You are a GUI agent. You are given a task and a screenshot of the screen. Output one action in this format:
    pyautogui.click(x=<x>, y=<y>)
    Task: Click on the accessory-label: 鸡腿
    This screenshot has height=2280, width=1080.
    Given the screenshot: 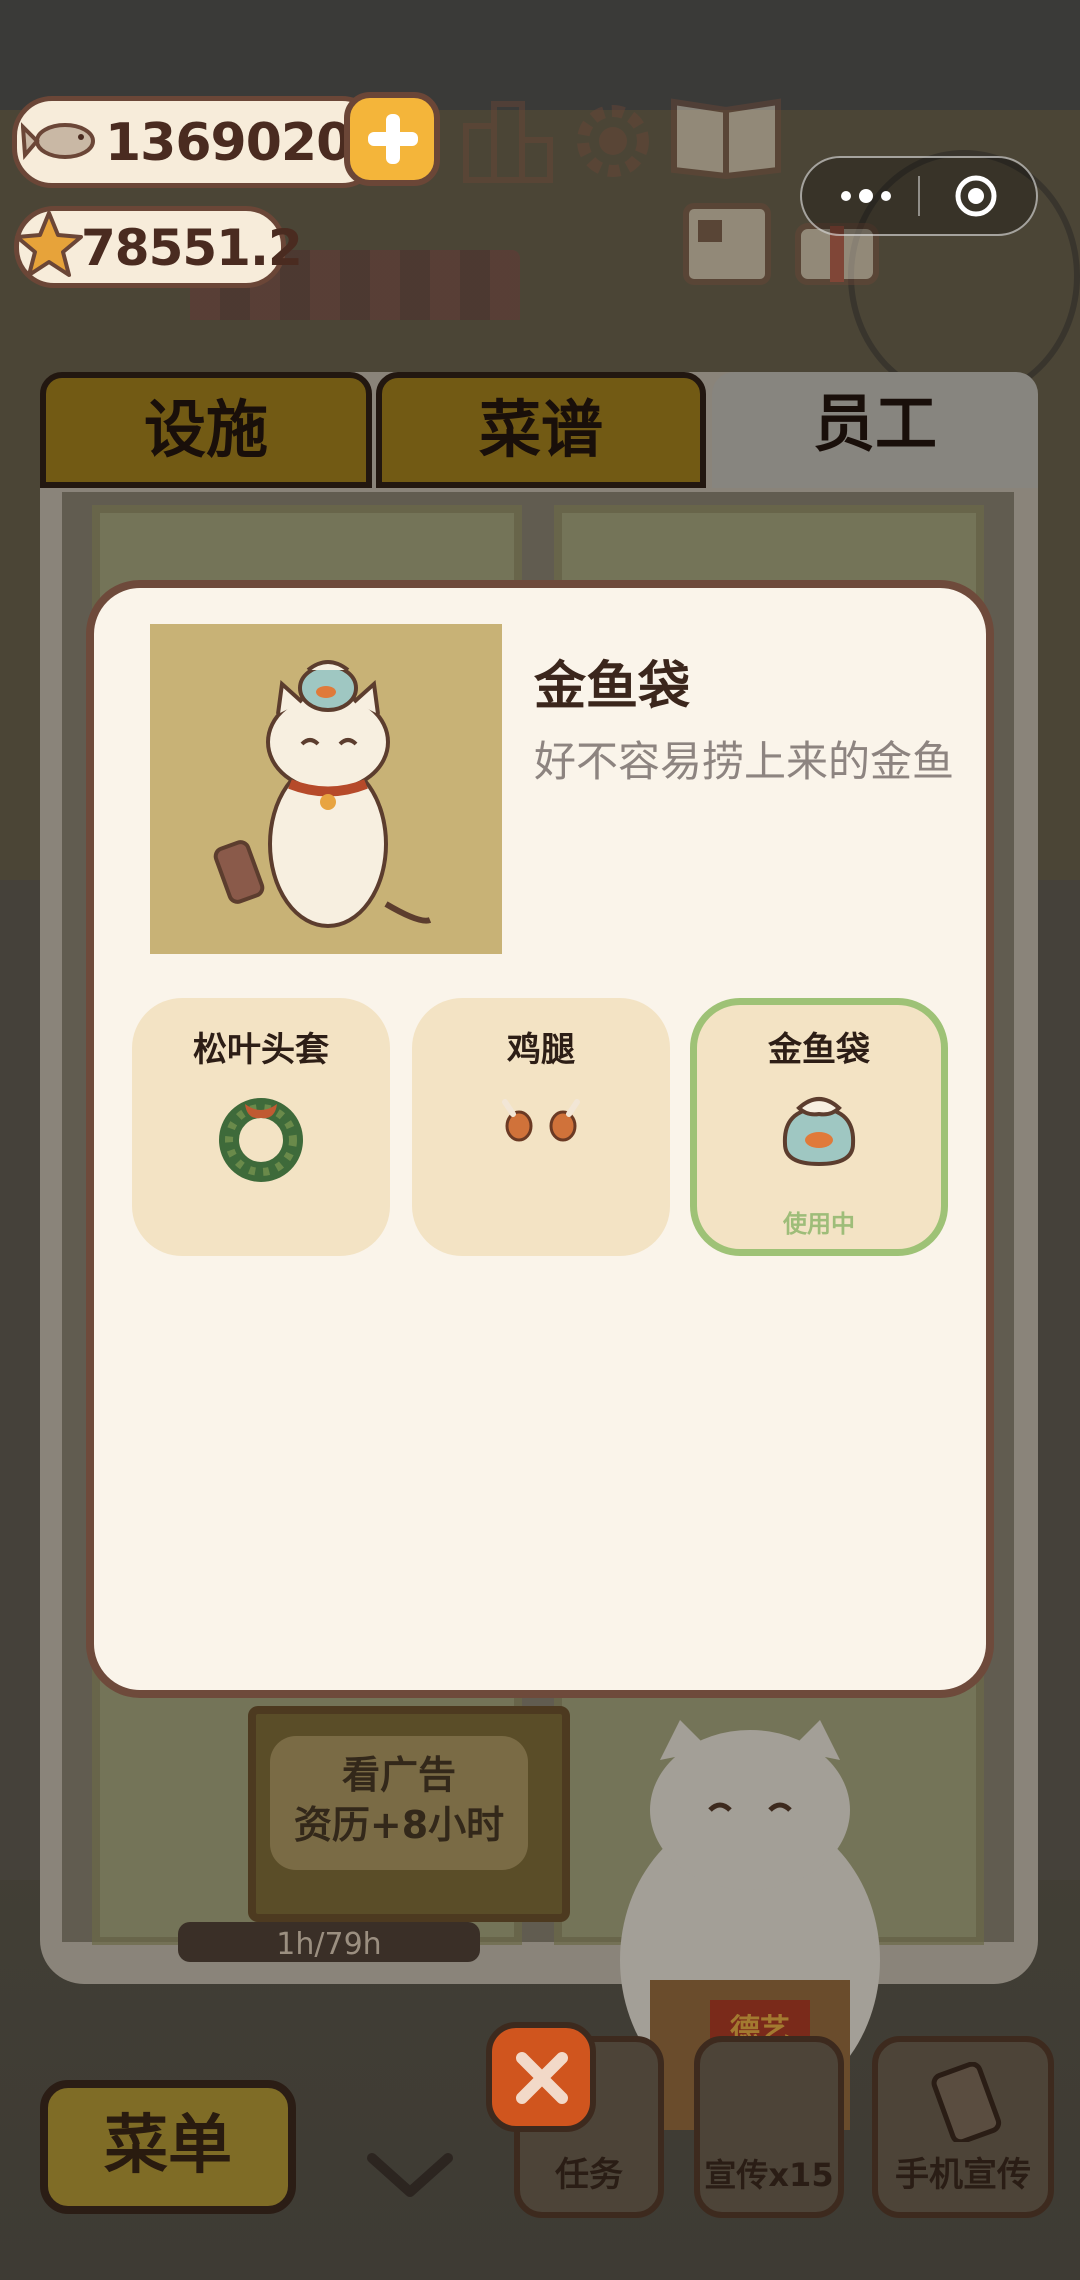 What is the action you would take?
    pyautogui.click(x=541, y=1050)
    